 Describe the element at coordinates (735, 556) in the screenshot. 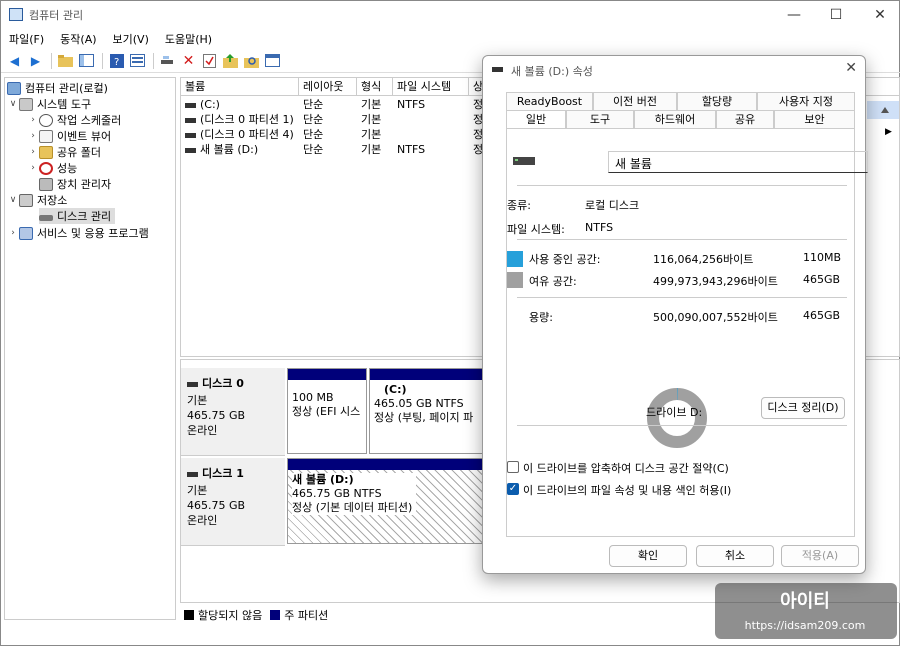

I see `cancel-button: 취소` at that location.